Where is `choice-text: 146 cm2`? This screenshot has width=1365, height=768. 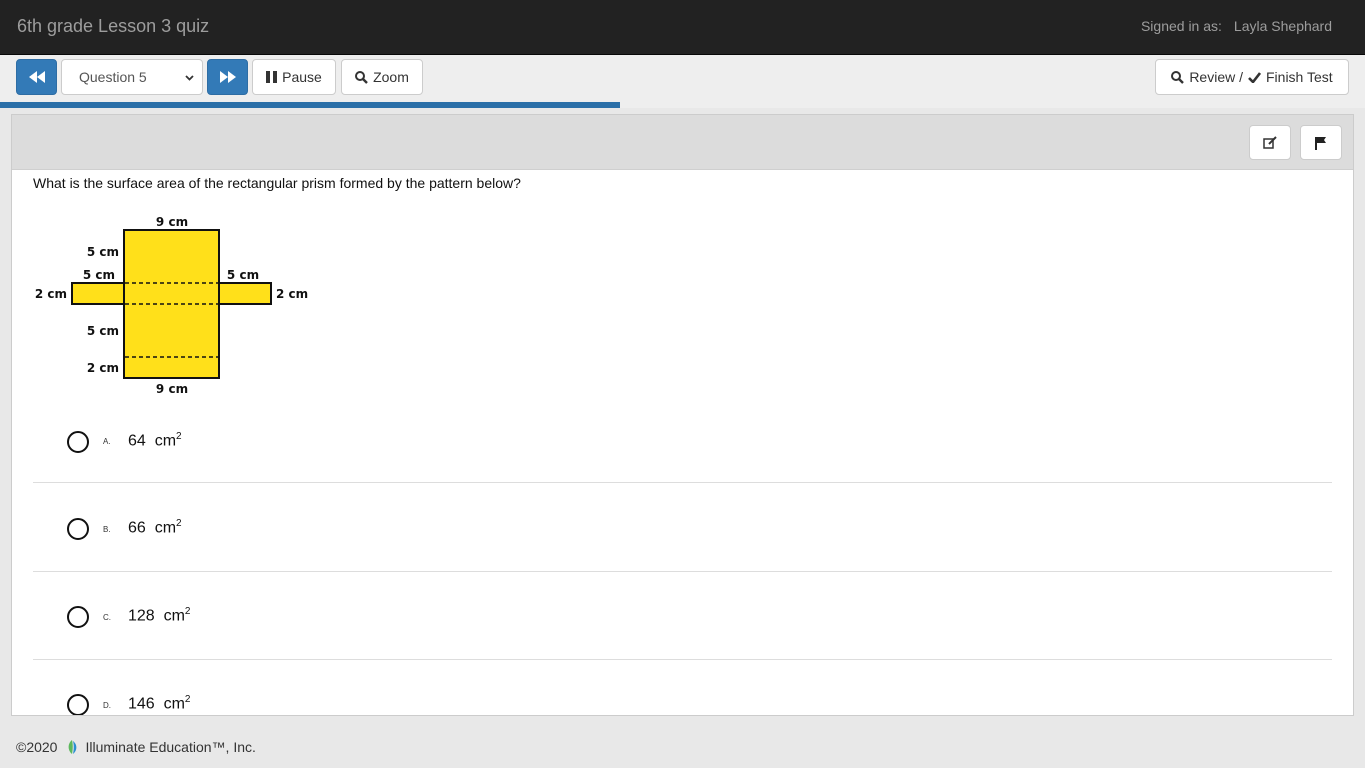
choice-text: 146 cm2 is located at coordinates (159, 703).